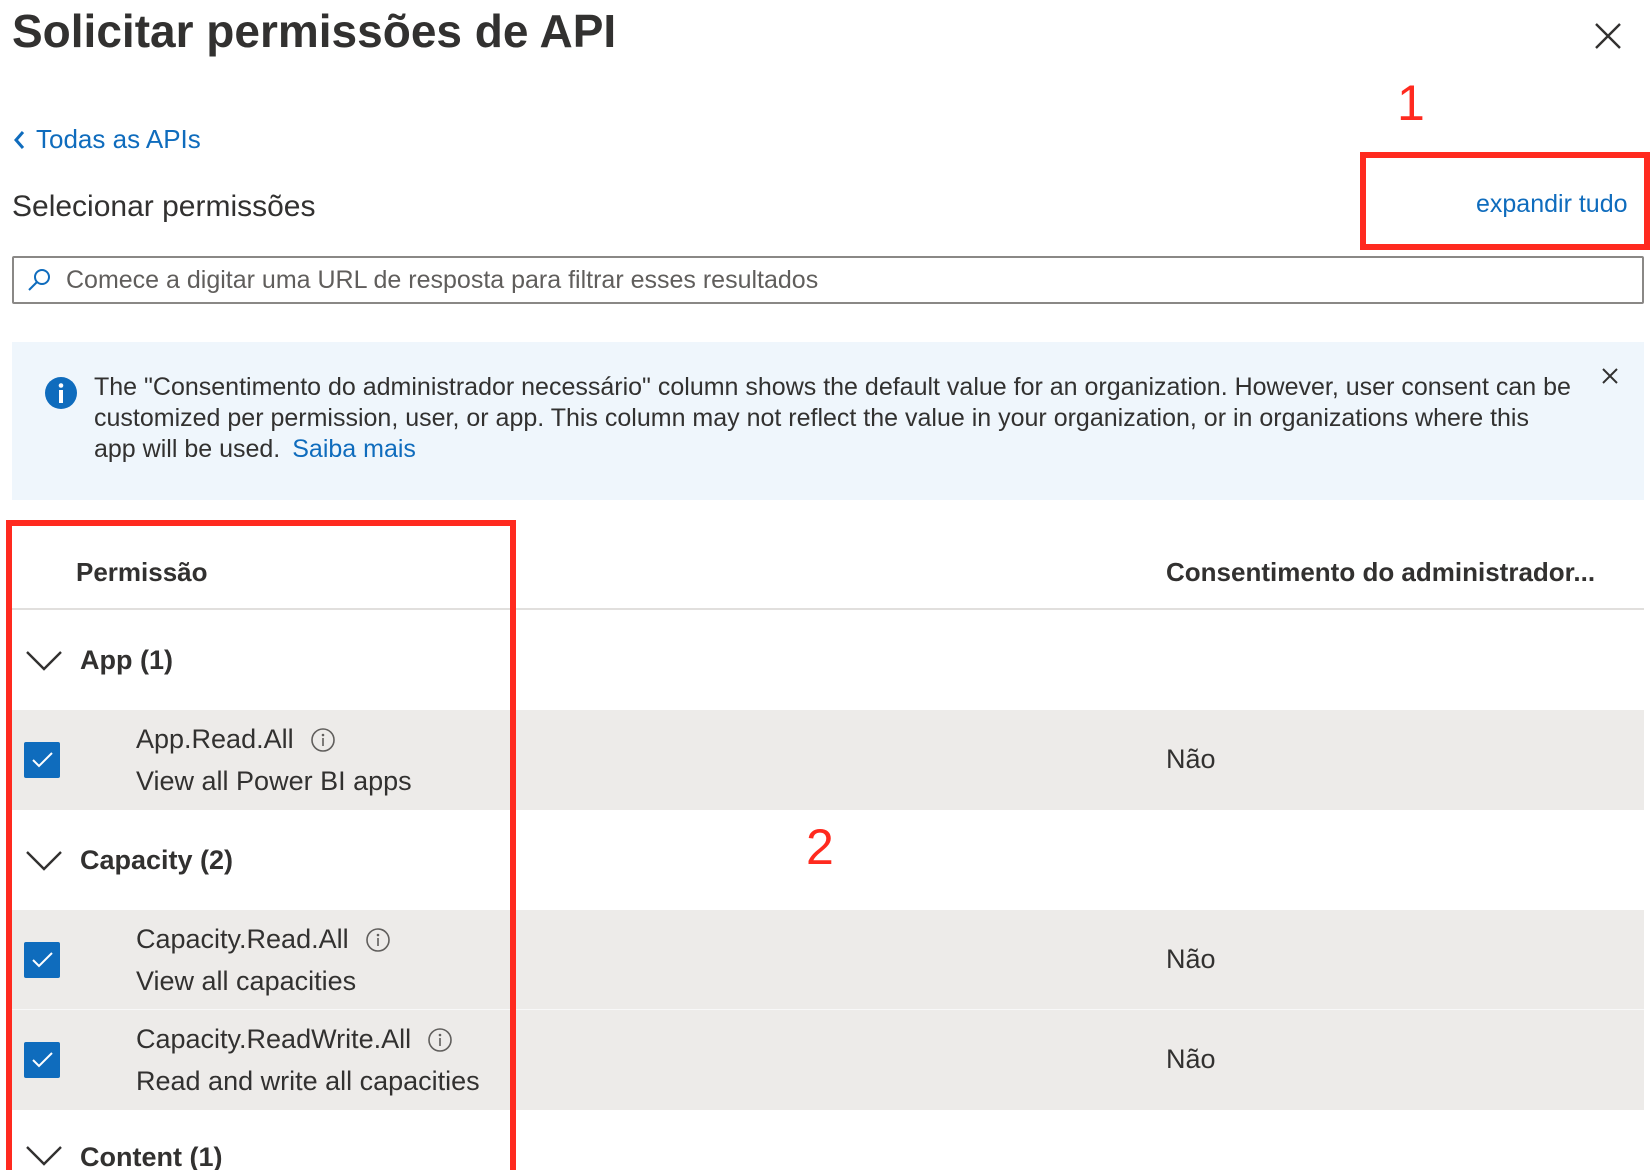 This screenshot has height=1170, width=1652. I want to click on search-field, so click(828, 280).